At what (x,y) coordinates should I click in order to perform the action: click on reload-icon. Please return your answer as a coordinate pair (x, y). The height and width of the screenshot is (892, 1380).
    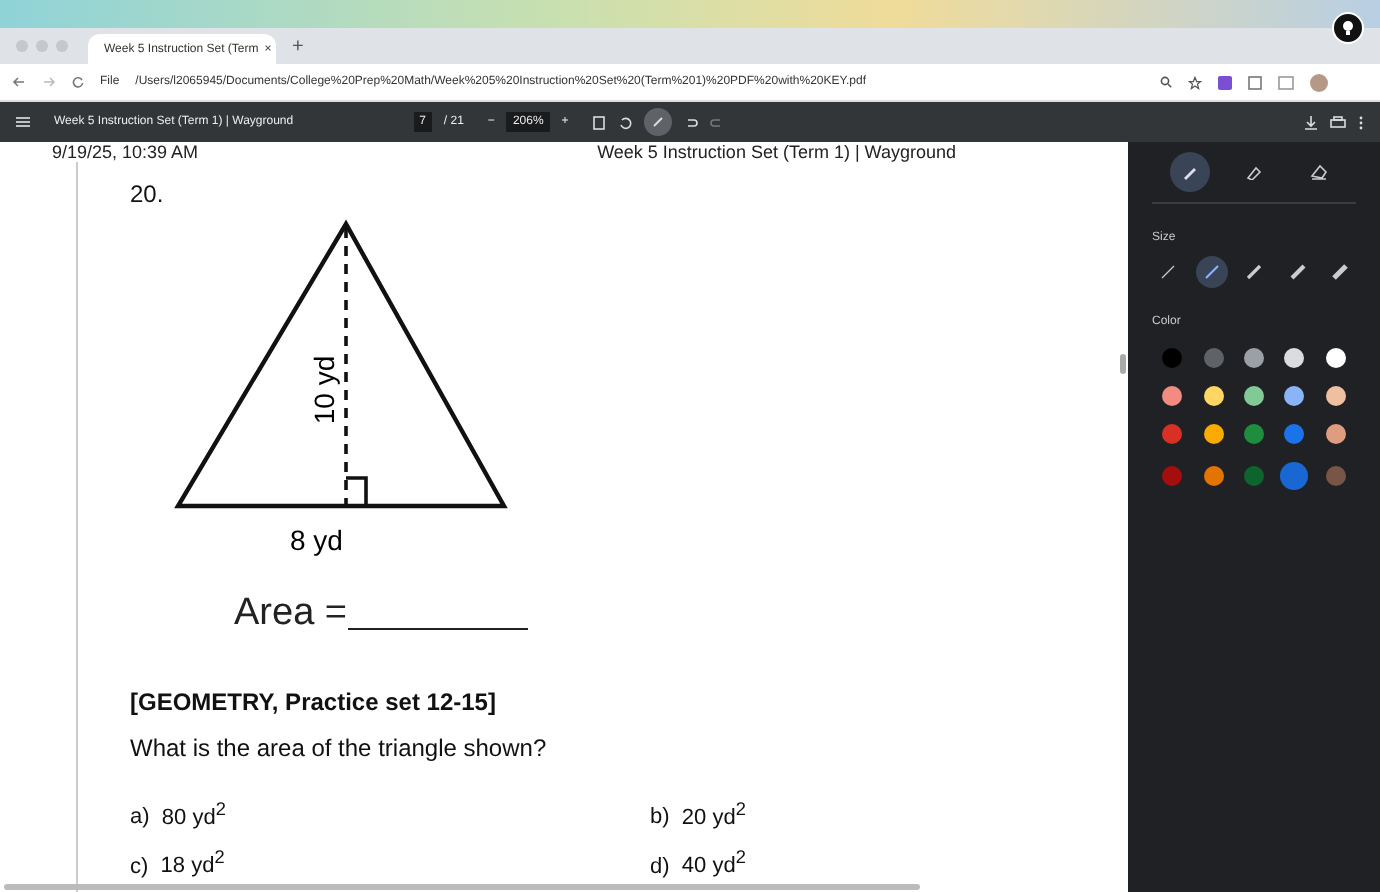
    Looking at the image, I should click on (78, 82).